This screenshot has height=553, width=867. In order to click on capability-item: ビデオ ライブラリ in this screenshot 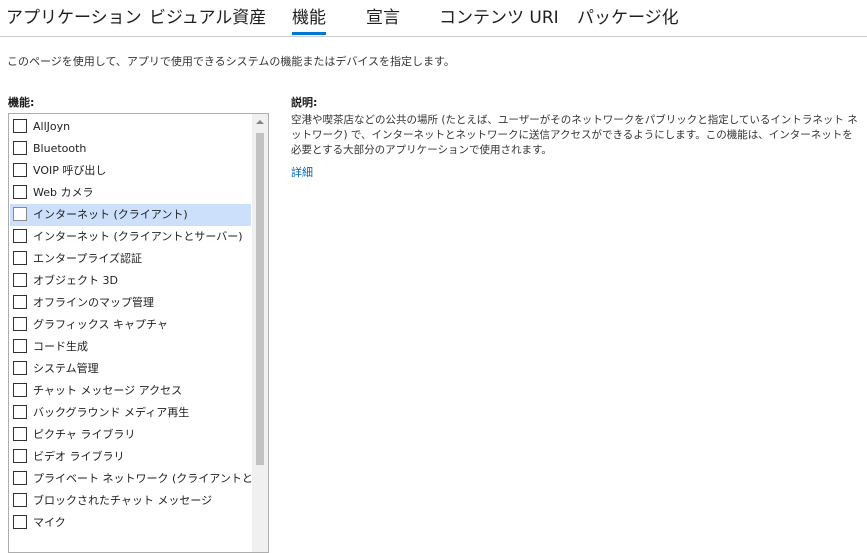, I will do `click(130, 457)`.